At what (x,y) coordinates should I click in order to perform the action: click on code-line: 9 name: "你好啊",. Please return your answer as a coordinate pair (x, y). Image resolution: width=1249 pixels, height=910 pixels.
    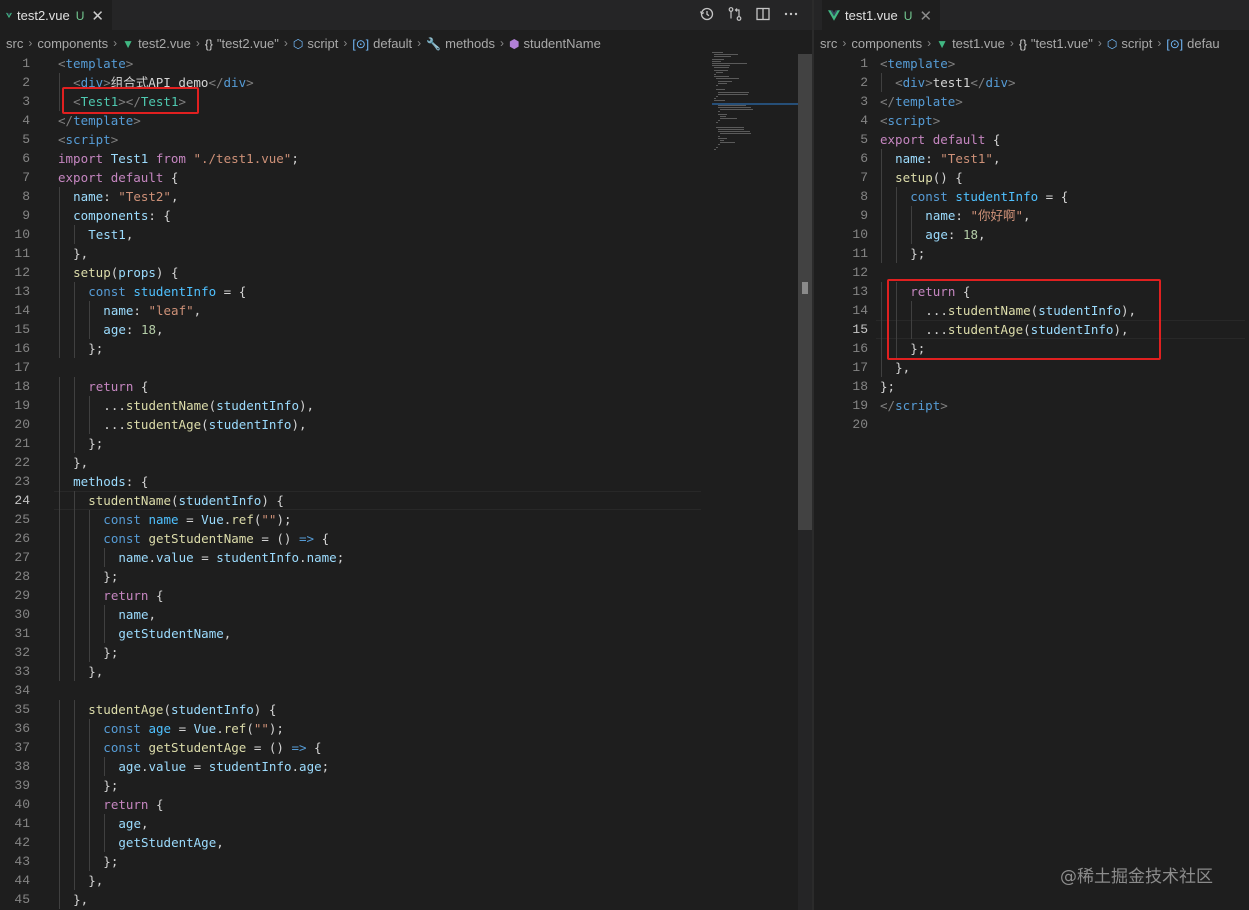
    Looking at the image, I should click on (1031, 215).